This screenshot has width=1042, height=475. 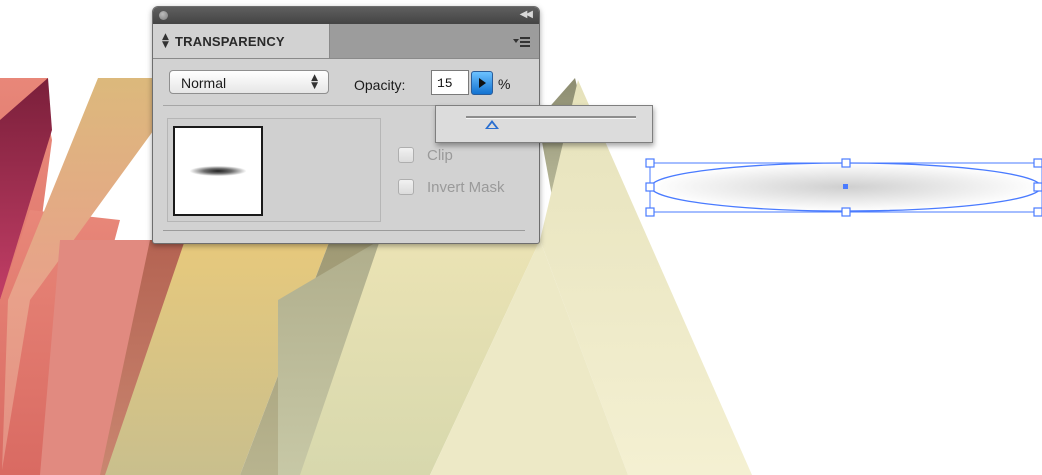 I want to click on divider, so click(x=344, y=230).